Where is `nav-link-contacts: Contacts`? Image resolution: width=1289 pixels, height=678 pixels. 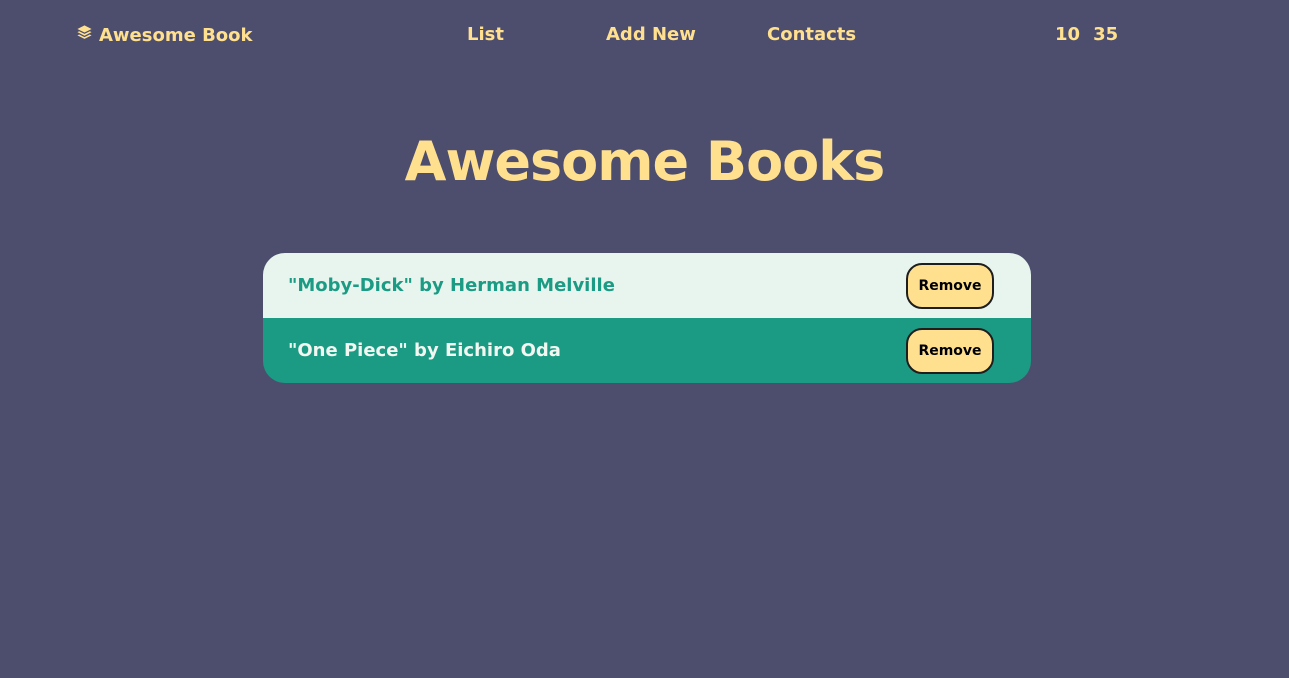
nav-link-contacts: Contacts is located at coordinates (811, 34).